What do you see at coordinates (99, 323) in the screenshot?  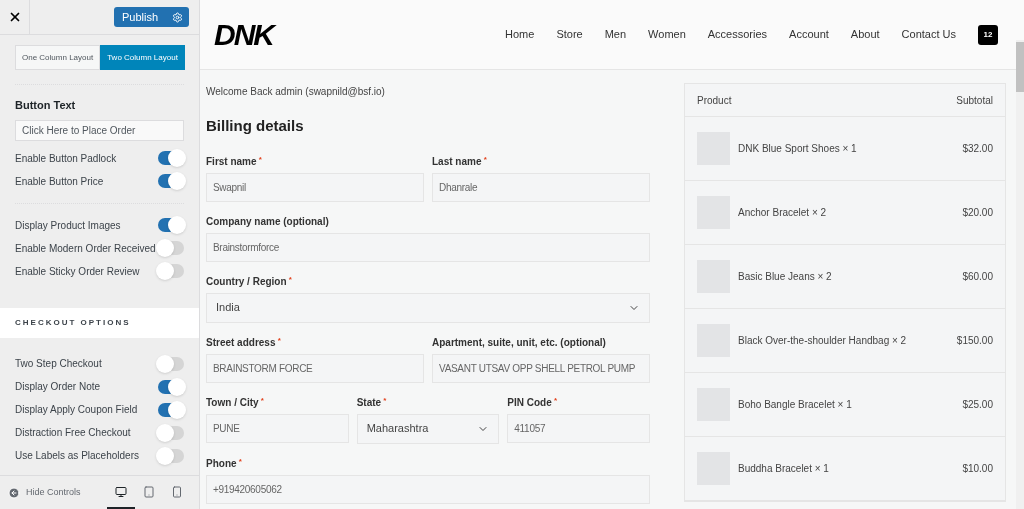 I see `section-header: CHECKOUT OPTIONS` at bounding box center [99, 323].